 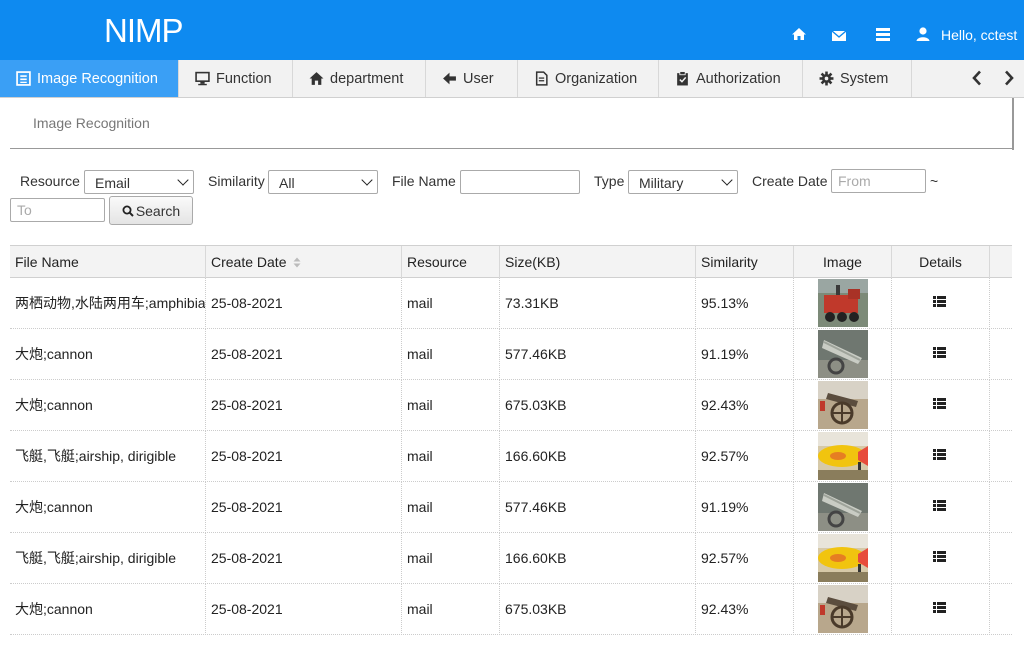 I want to click on tab-organization: Organization, so click(x=588, y=78).